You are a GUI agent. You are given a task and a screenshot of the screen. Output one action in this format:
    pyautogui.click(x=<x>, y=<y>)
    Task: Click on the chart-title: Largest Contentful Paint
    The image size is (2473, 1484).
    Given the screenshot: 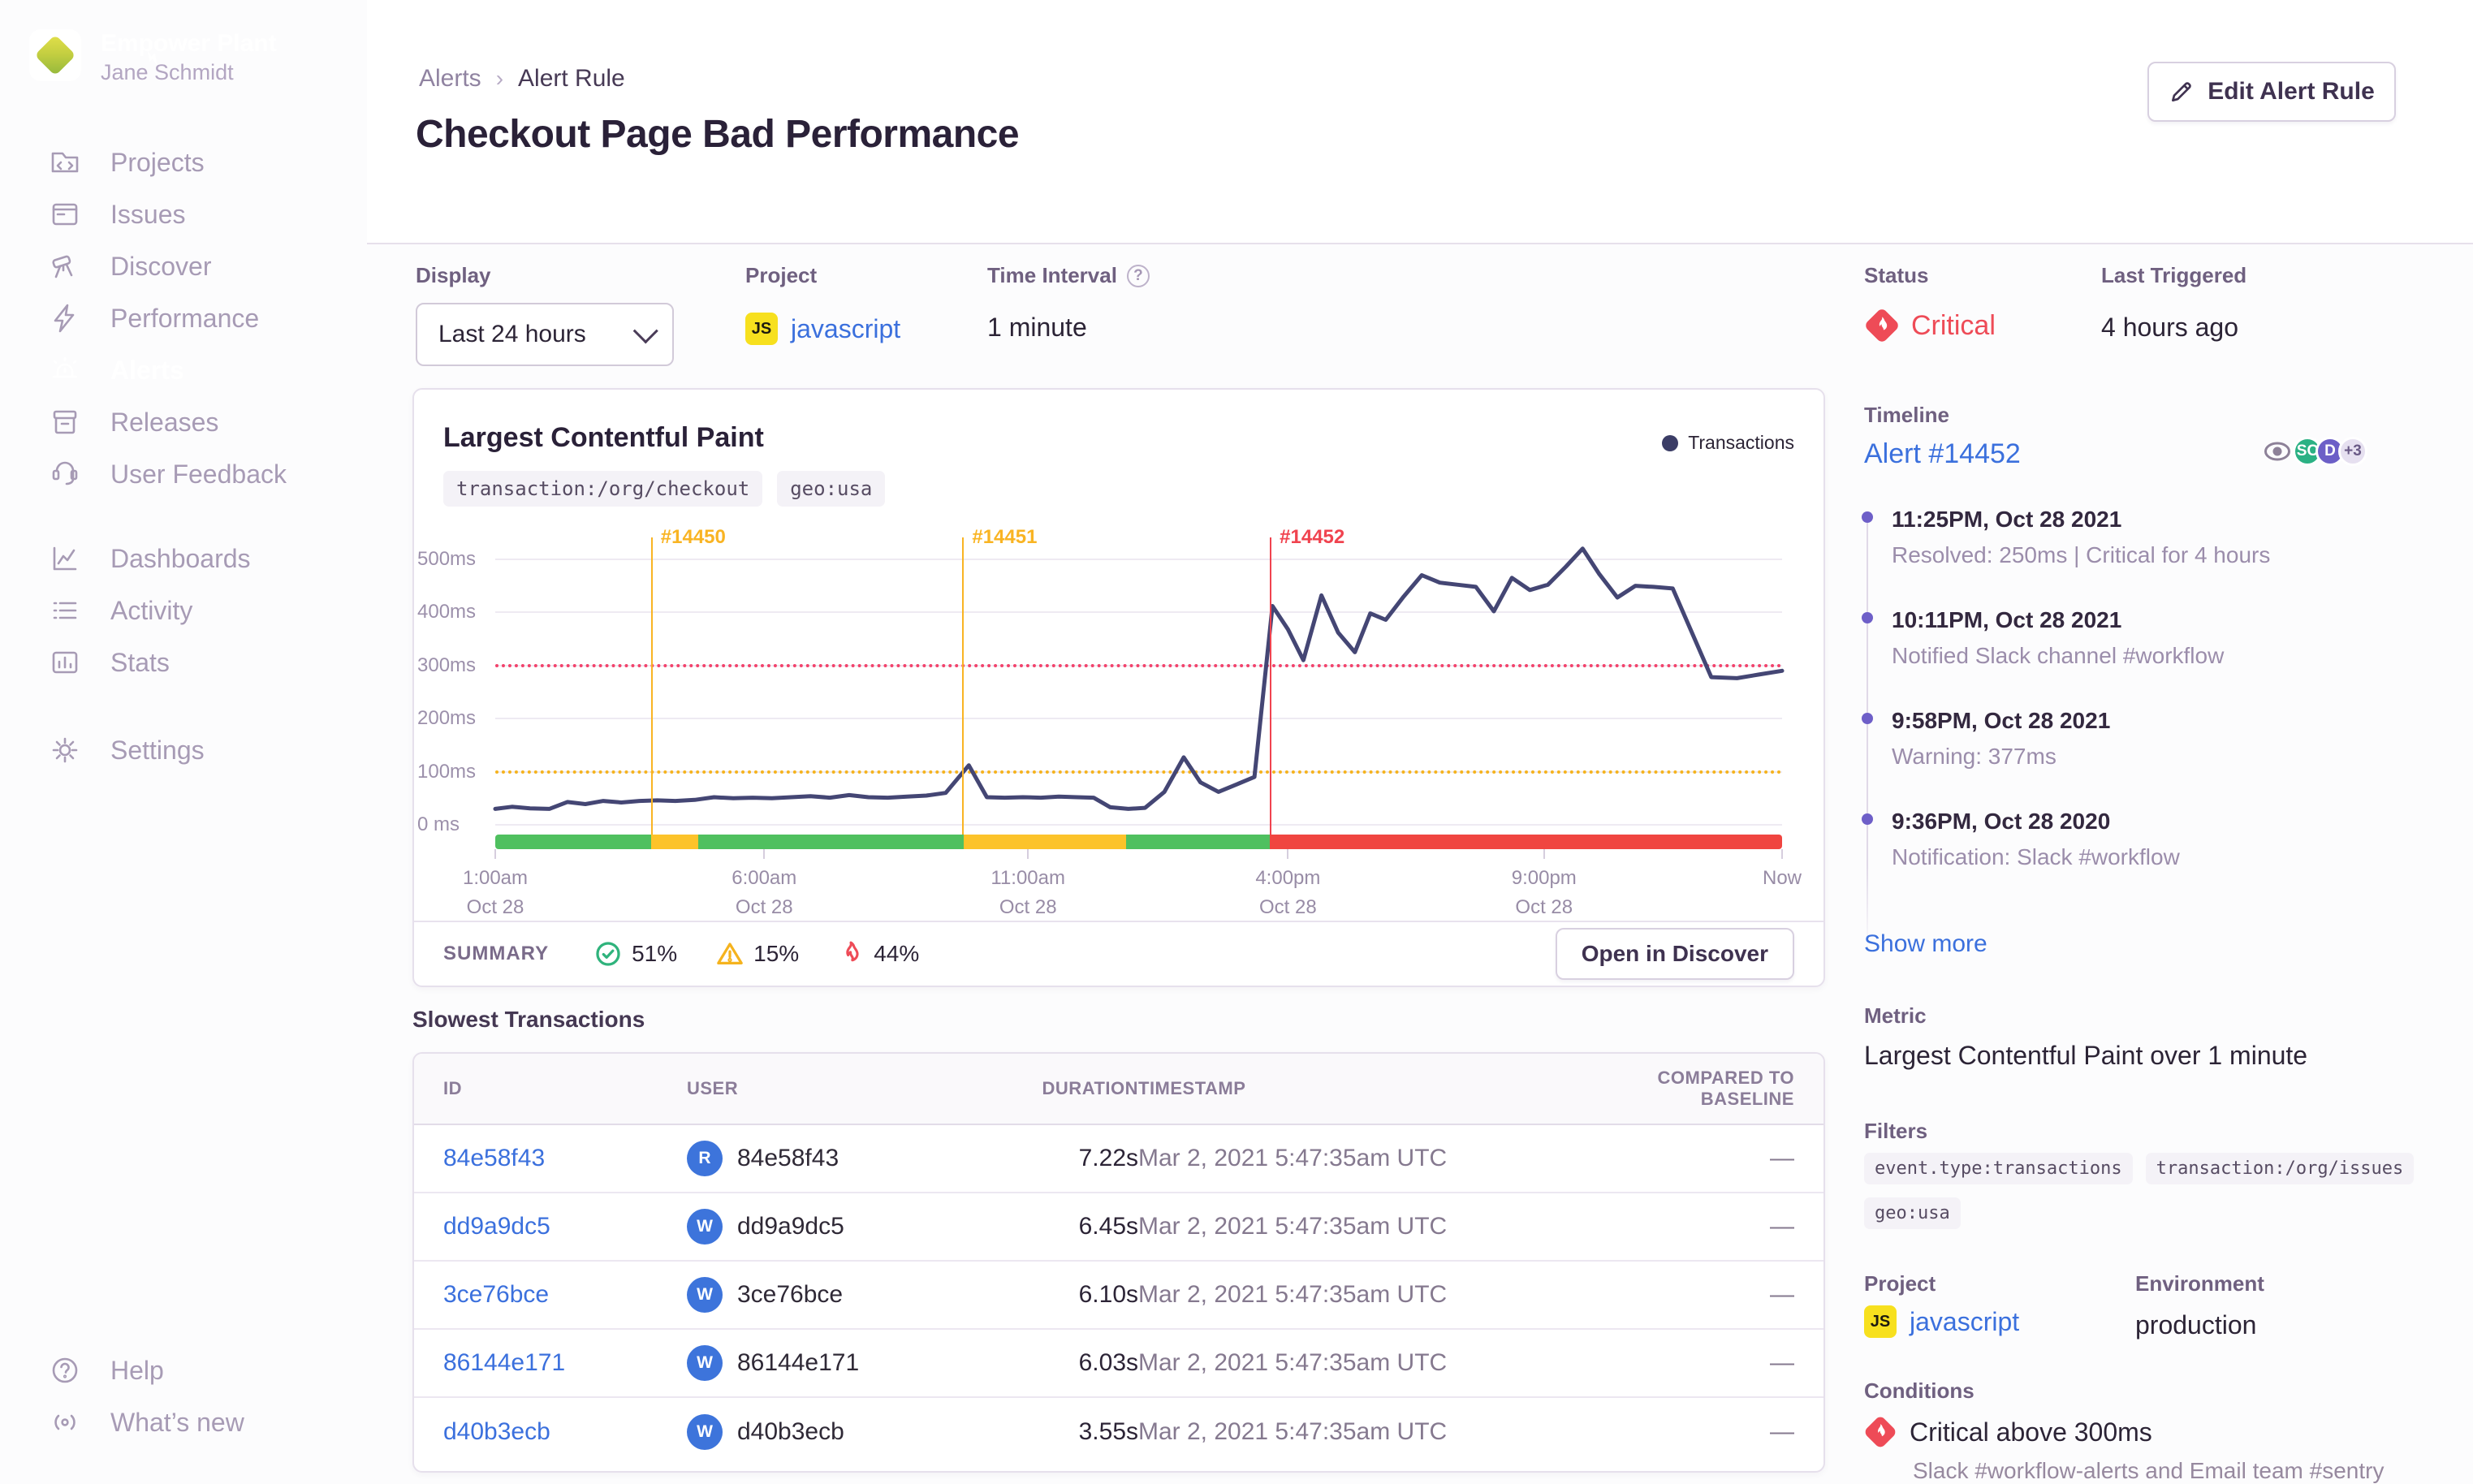 What is the action you would take?
    pyautogui.click(x=603, y=437)
    